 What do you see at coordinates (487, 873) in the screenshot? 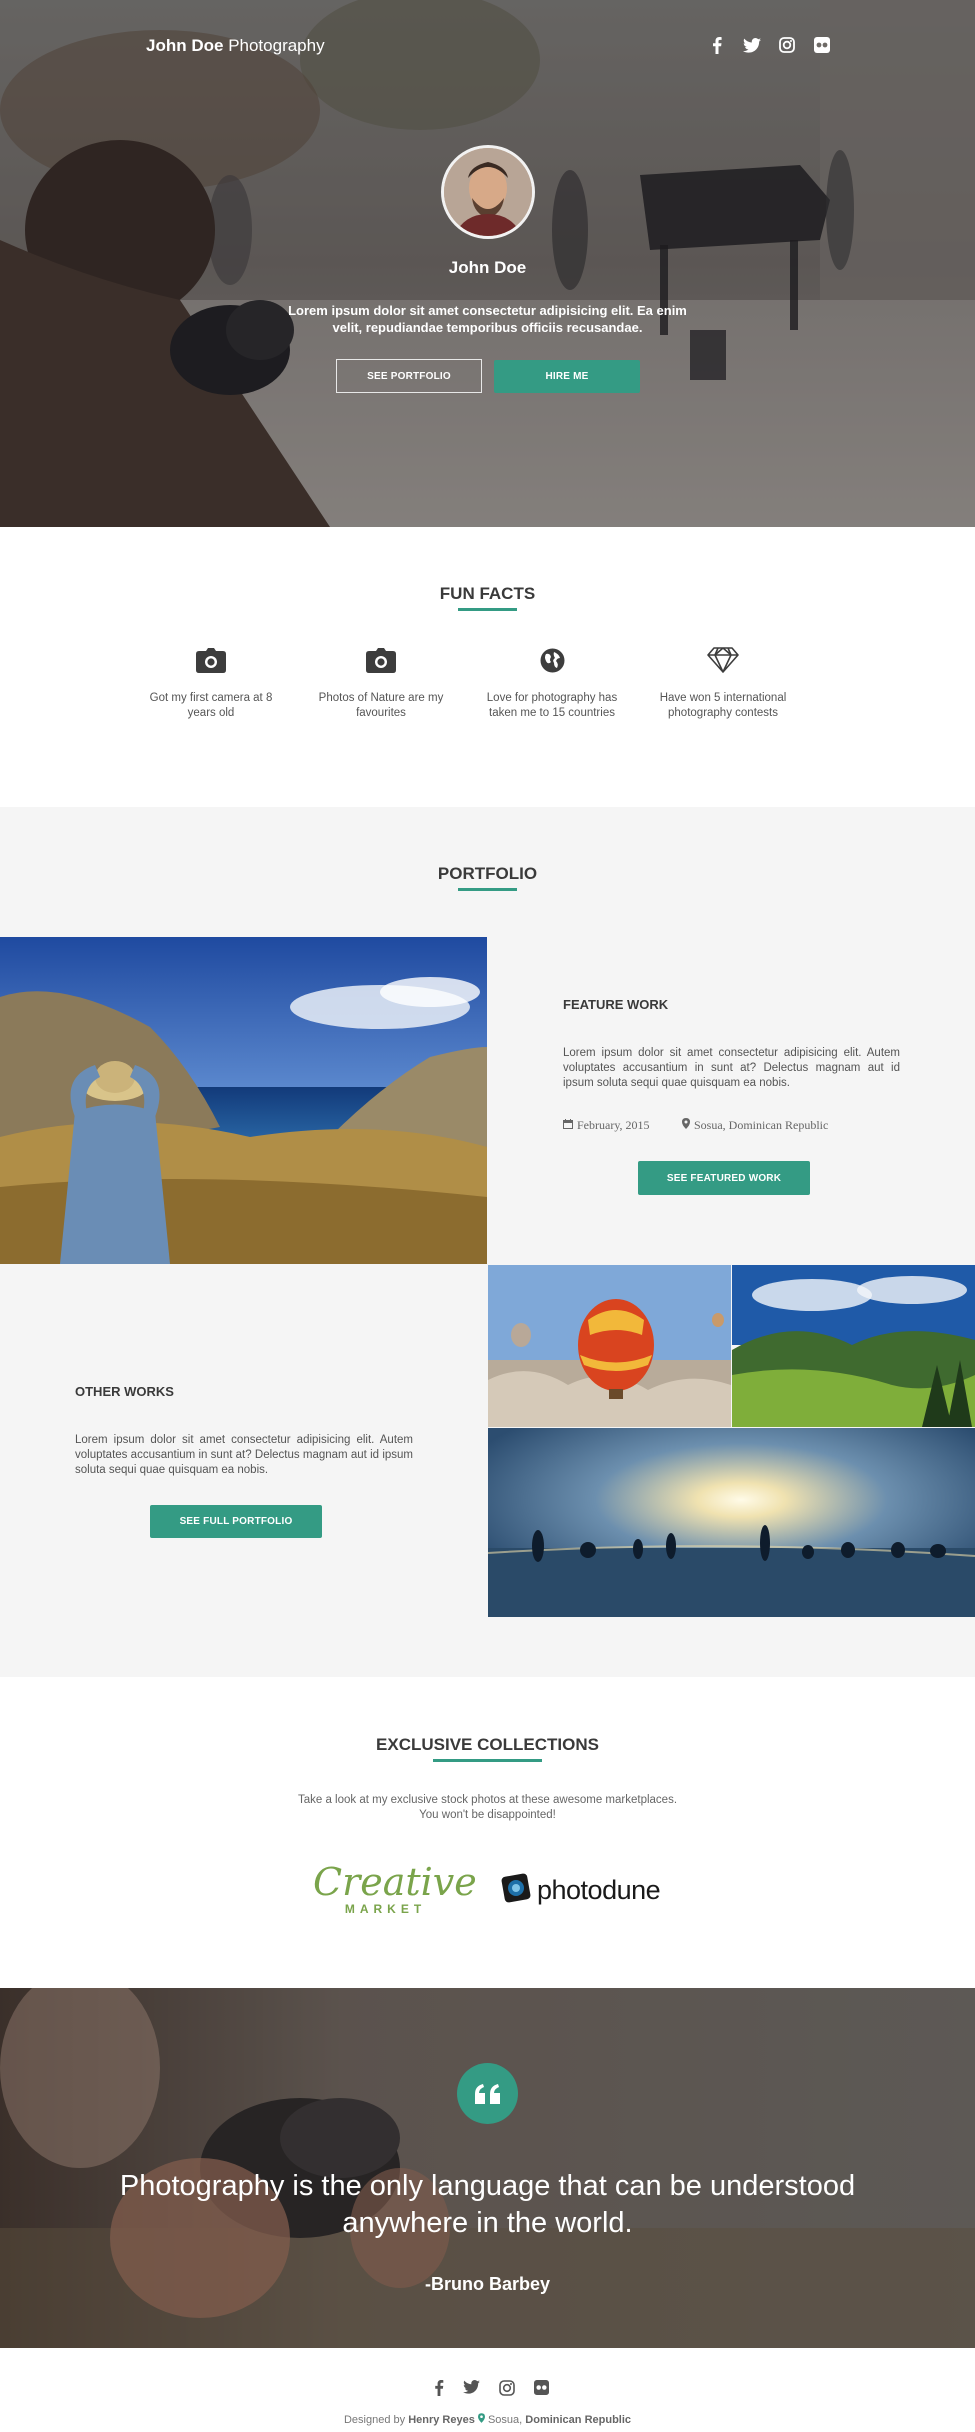
I see `portfolio-title: PORTFOLIO` at bounding box center [487, 873].